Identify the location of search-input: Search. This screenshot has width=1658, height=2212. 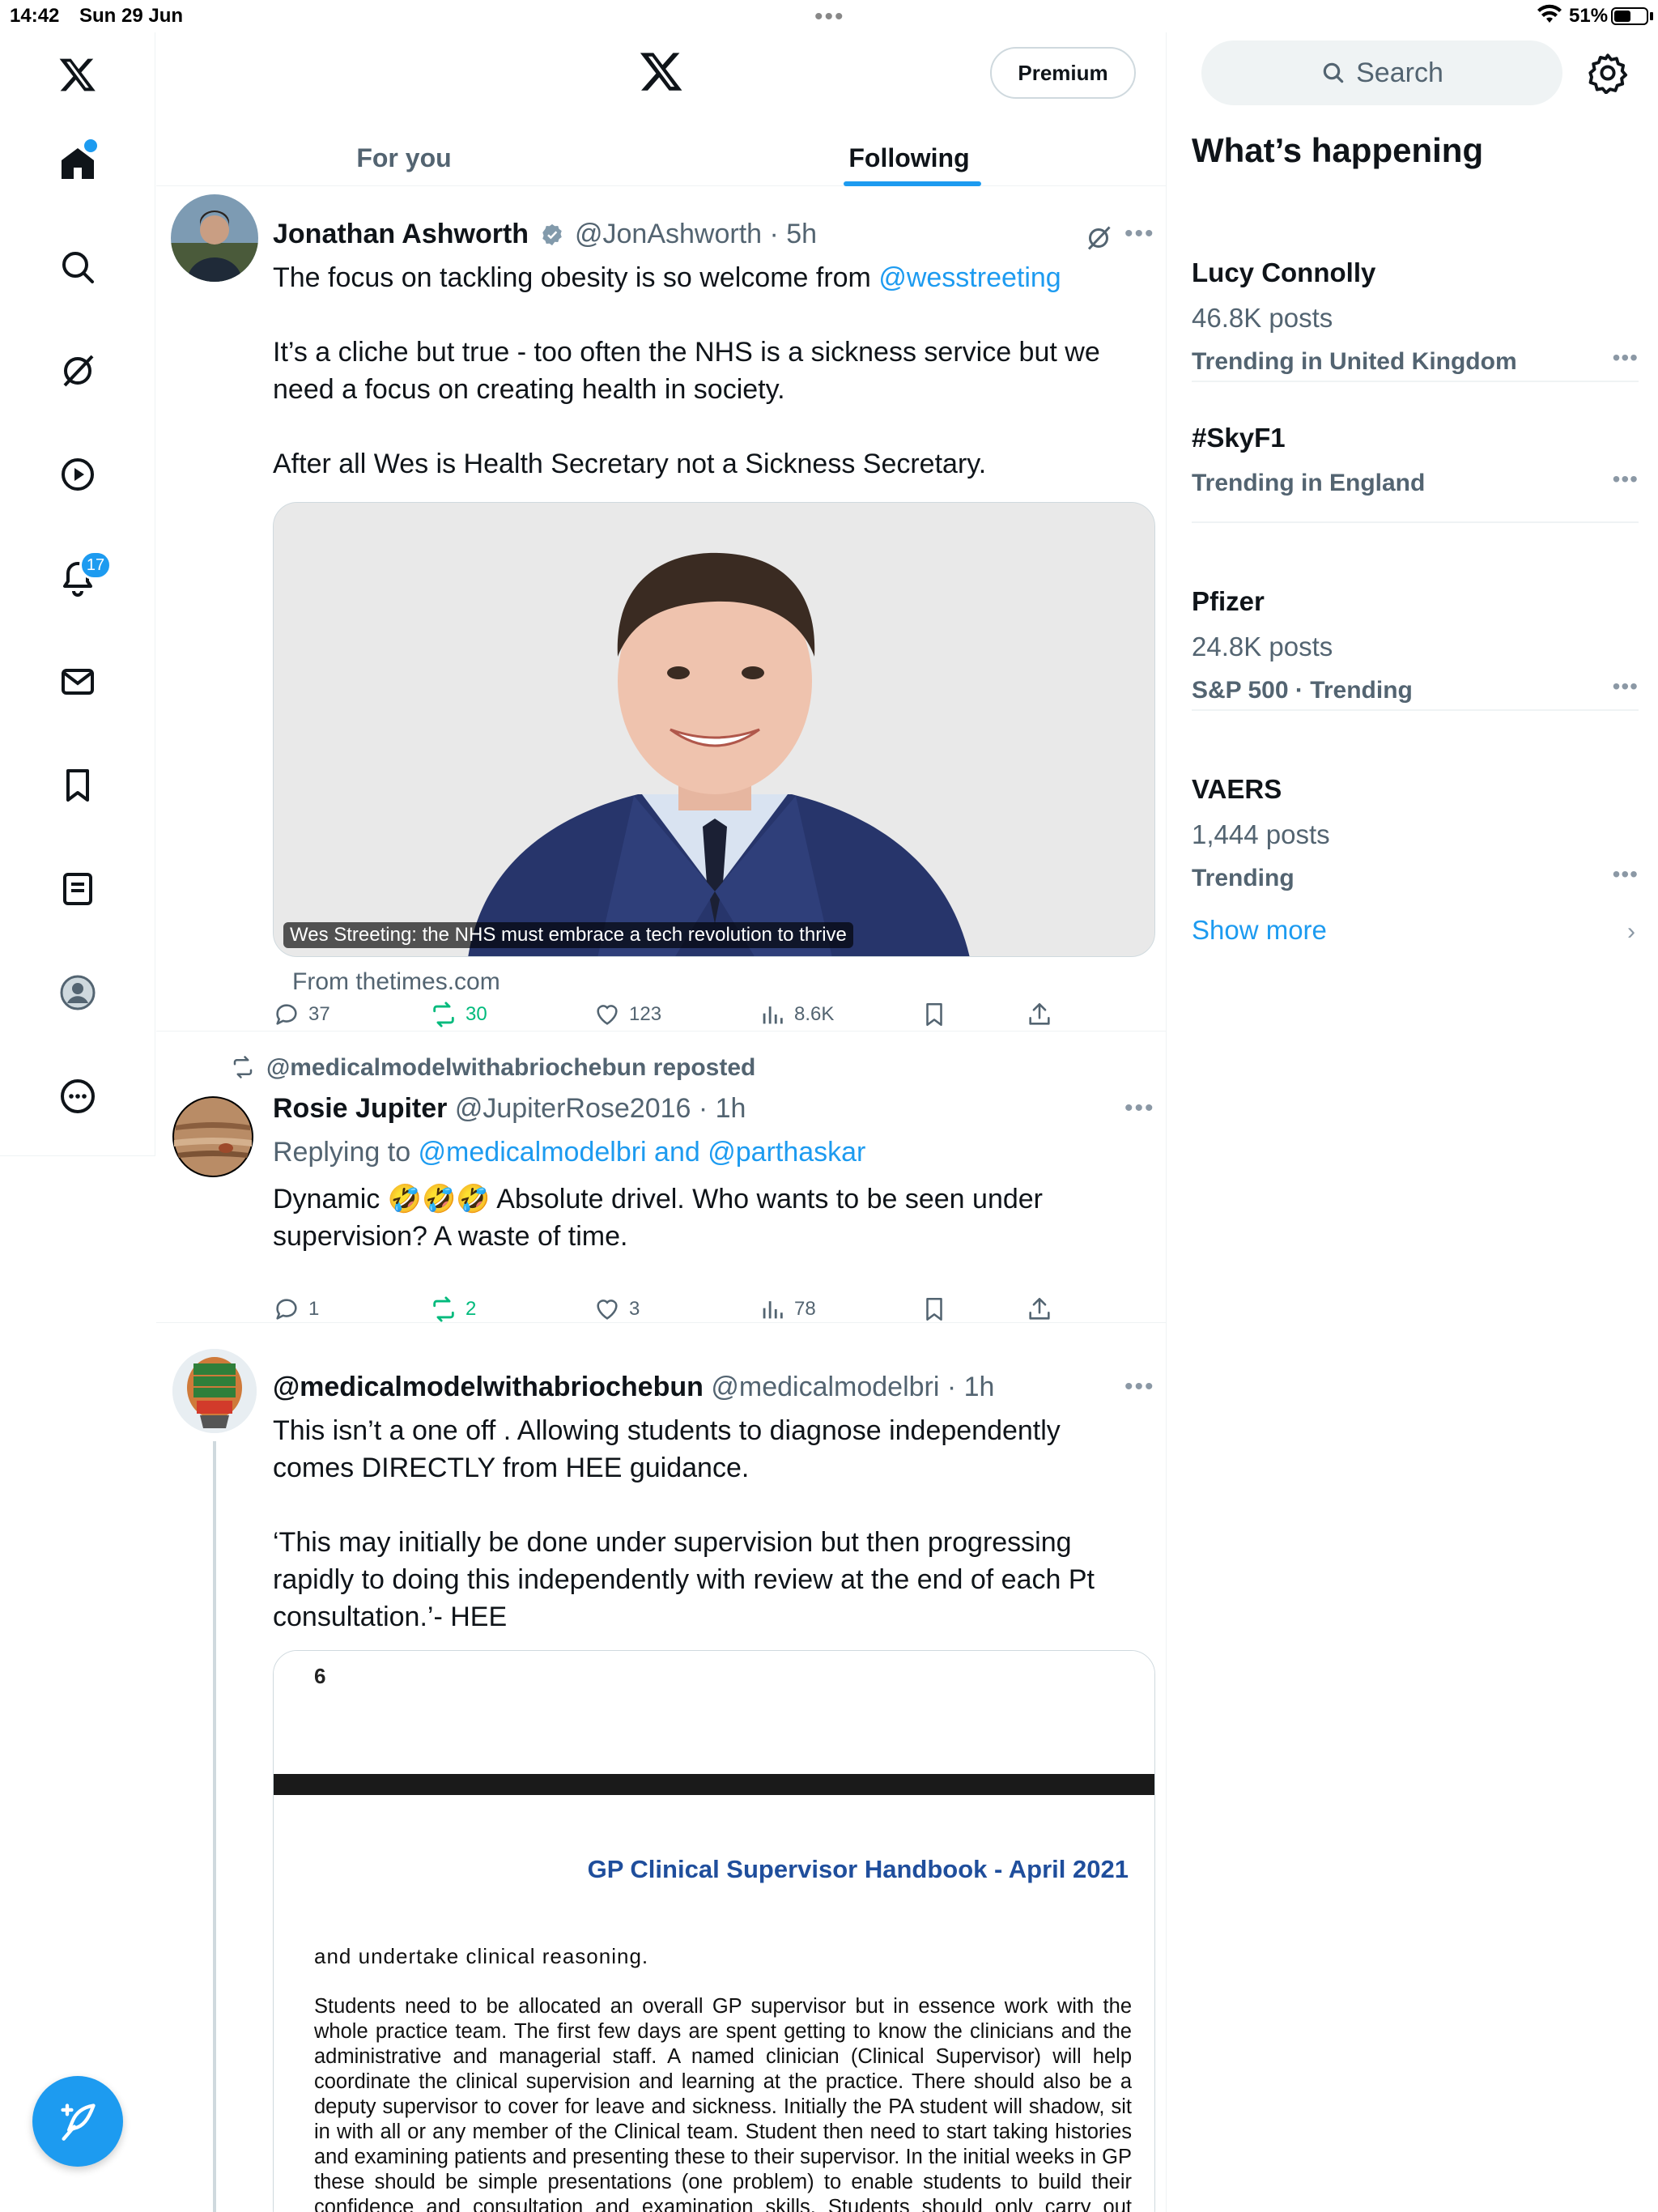
(1381, 73).